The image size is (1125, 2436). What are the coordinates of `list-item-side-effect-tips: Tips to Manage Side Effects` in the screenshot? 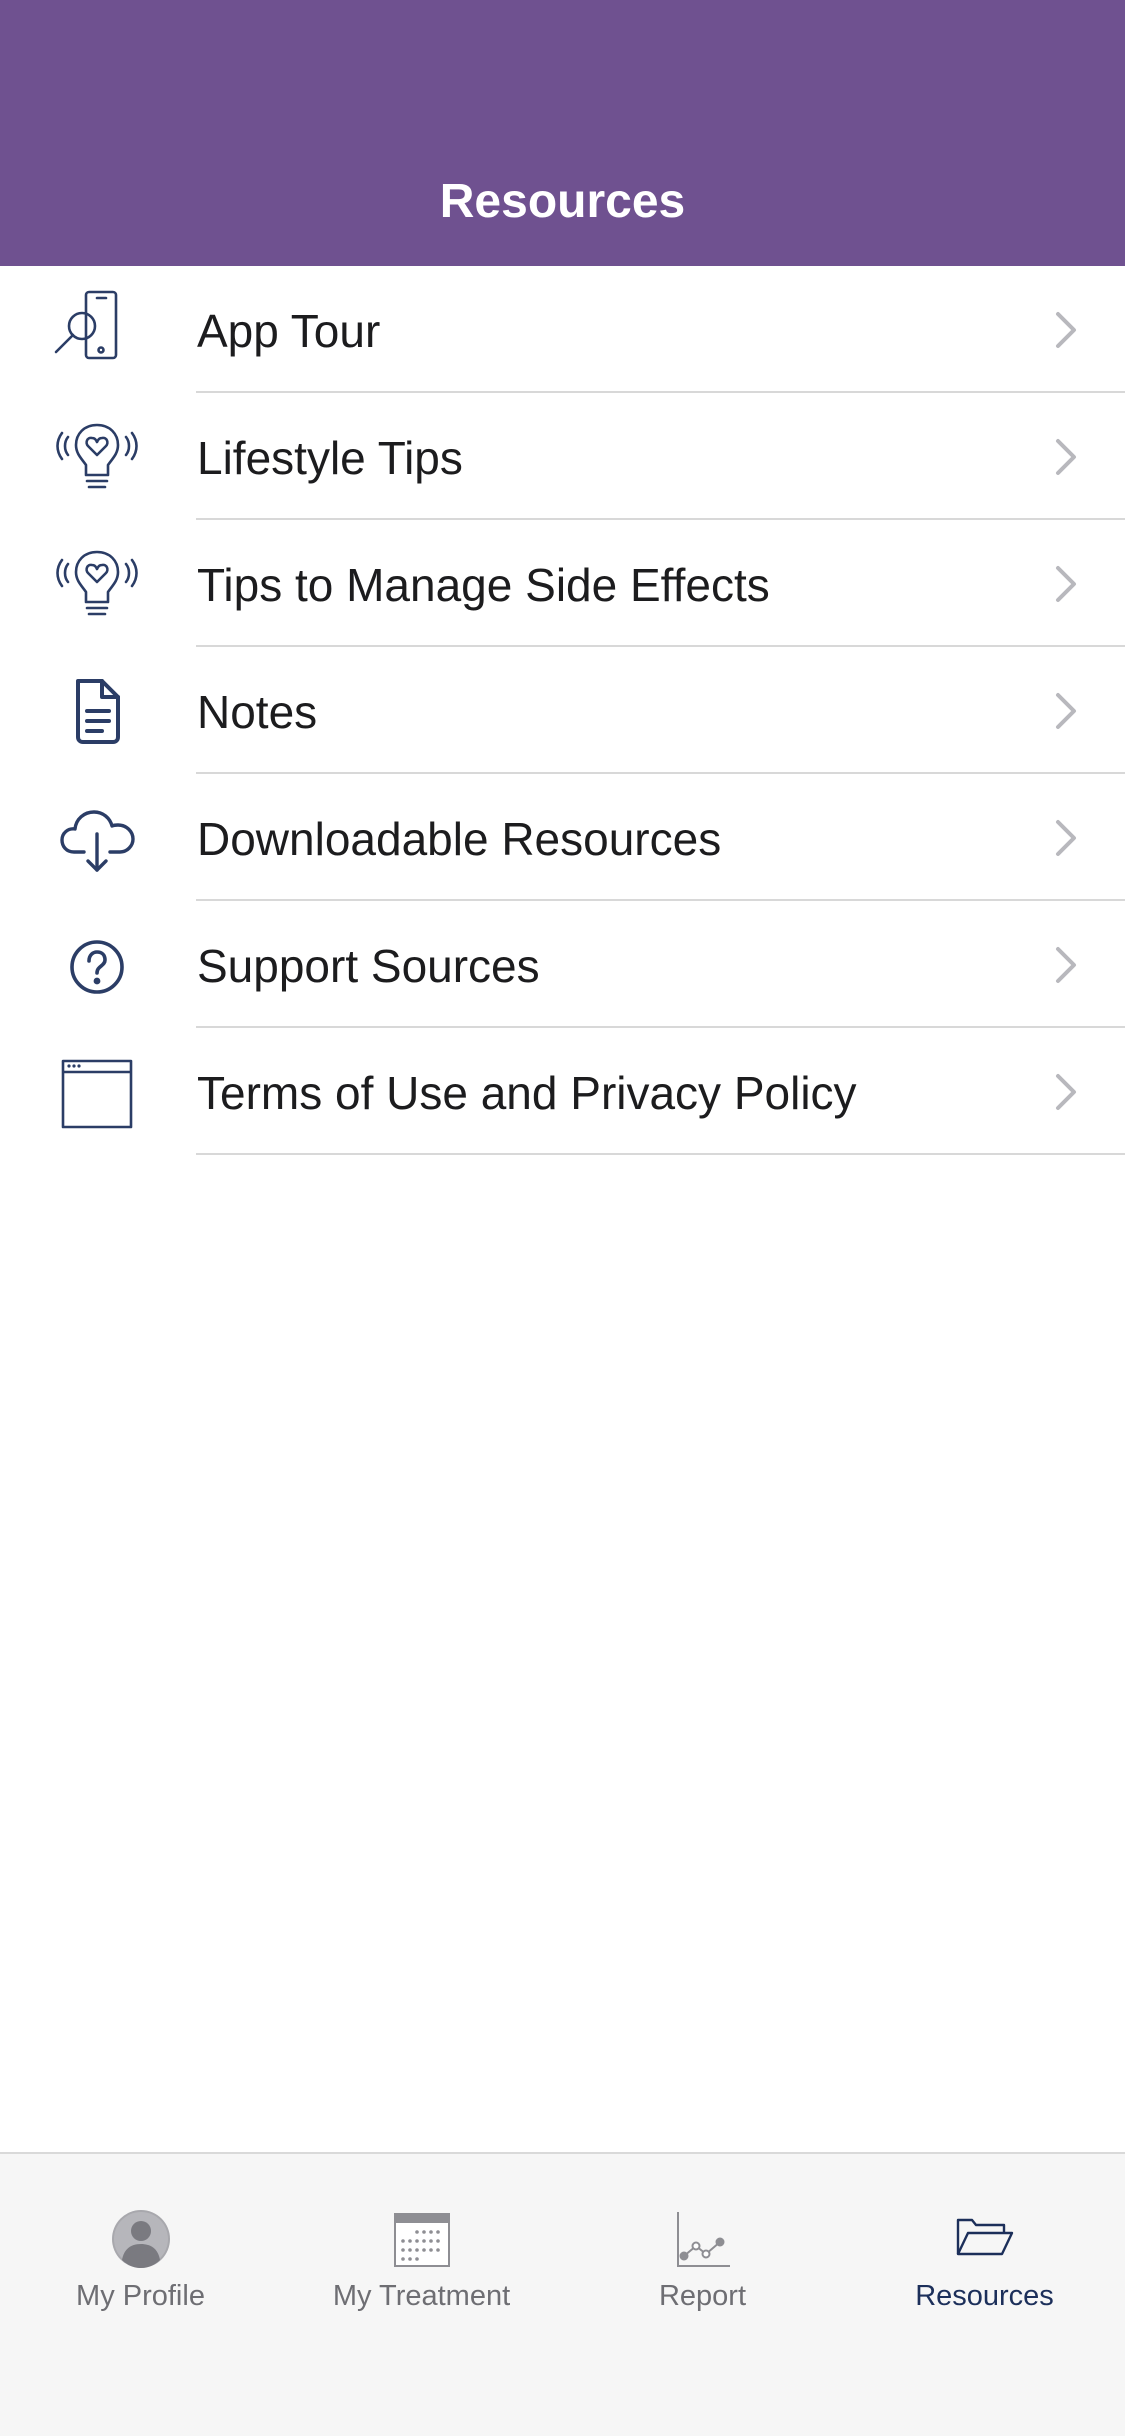 It's located at (562, 583).